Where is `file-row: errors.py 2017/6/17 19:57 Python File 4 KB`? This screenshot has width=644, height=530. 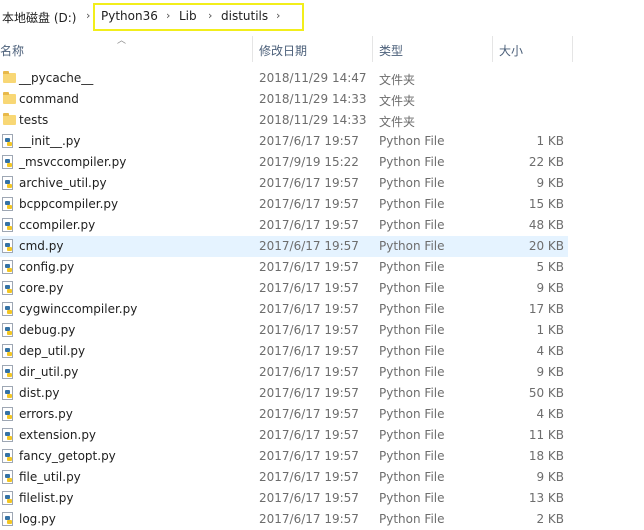 file-row: errors.py 2017/6/17 19:57 Python File 4 KB is located at coordinates (284, 414).